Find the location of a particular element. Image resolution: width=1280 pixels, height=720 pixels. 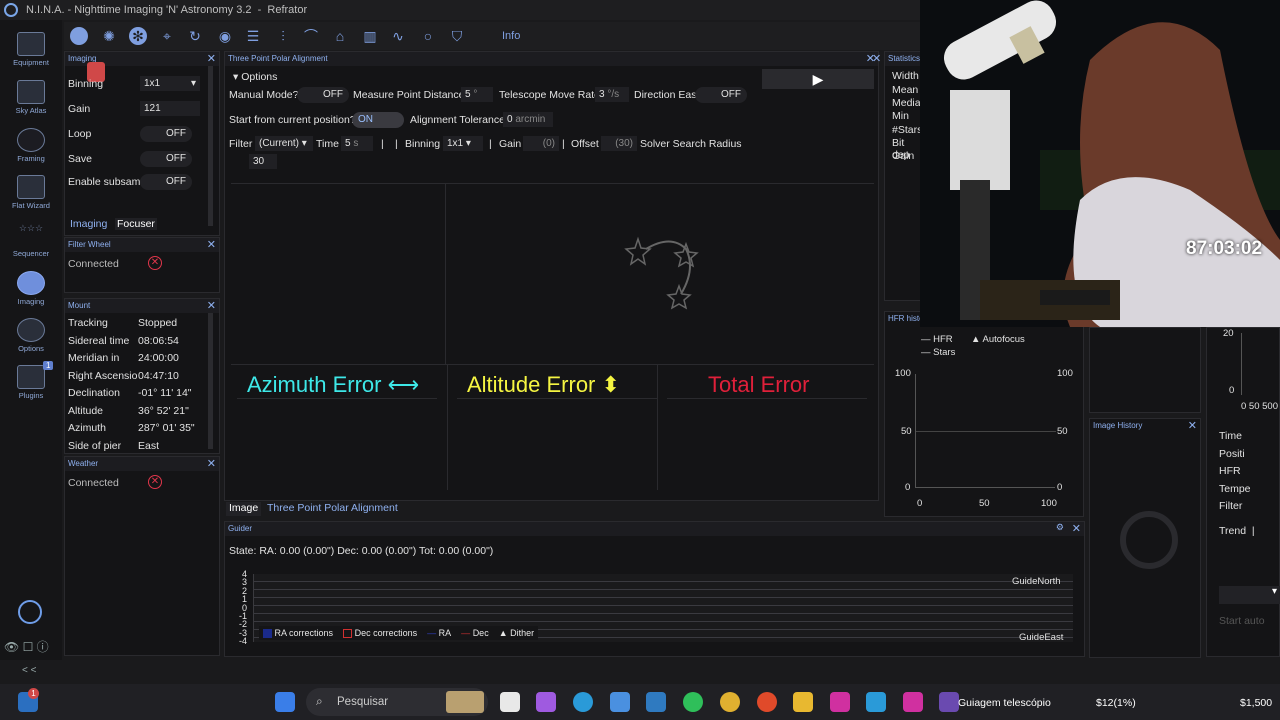

crosshair-icon: ⌖ is located at coordinates (167, 36).